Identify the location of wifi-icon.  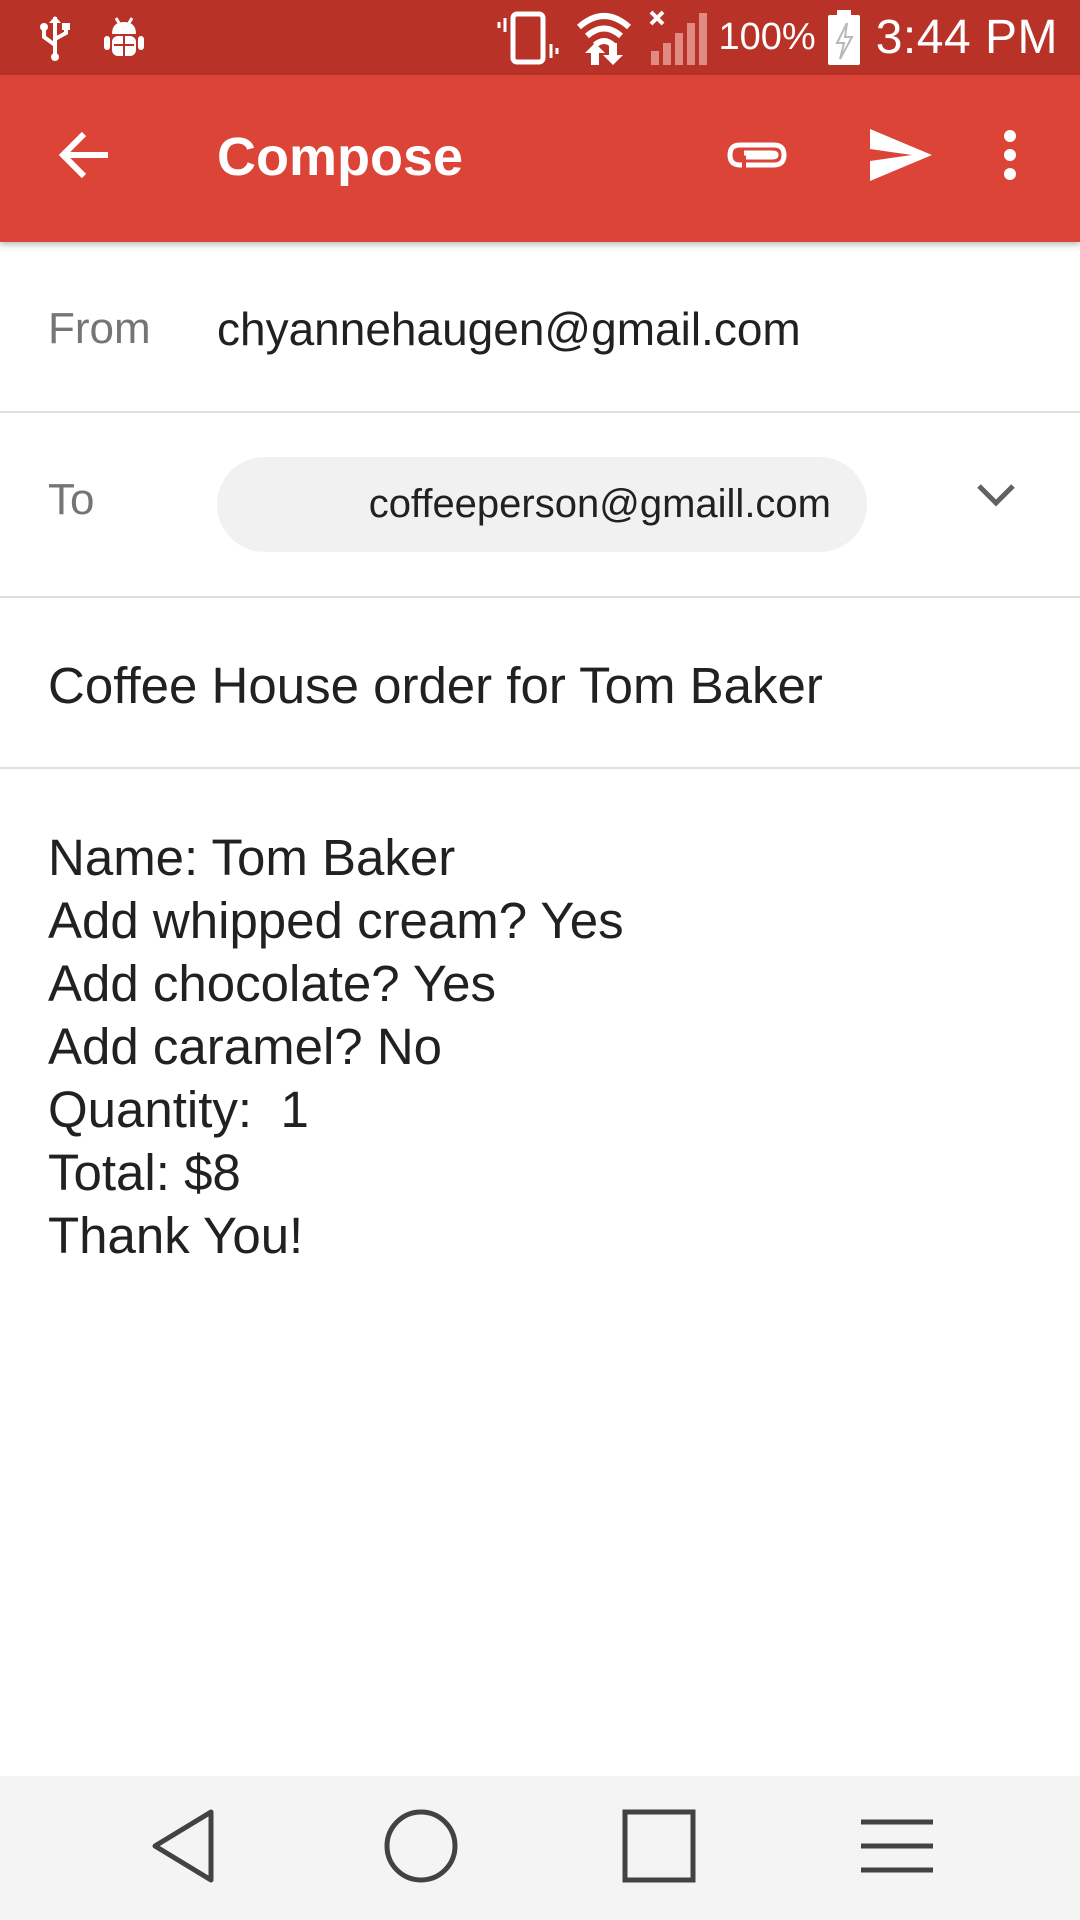
(604, 38).